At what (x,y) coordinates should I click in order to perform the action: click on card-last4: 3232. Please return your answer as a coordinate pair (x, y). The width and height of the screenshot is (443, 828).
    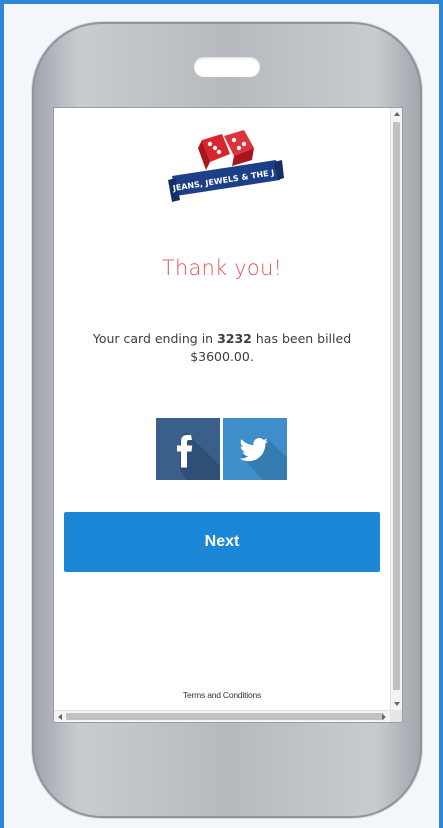
    Looking at the image, I should click on (234, 338).